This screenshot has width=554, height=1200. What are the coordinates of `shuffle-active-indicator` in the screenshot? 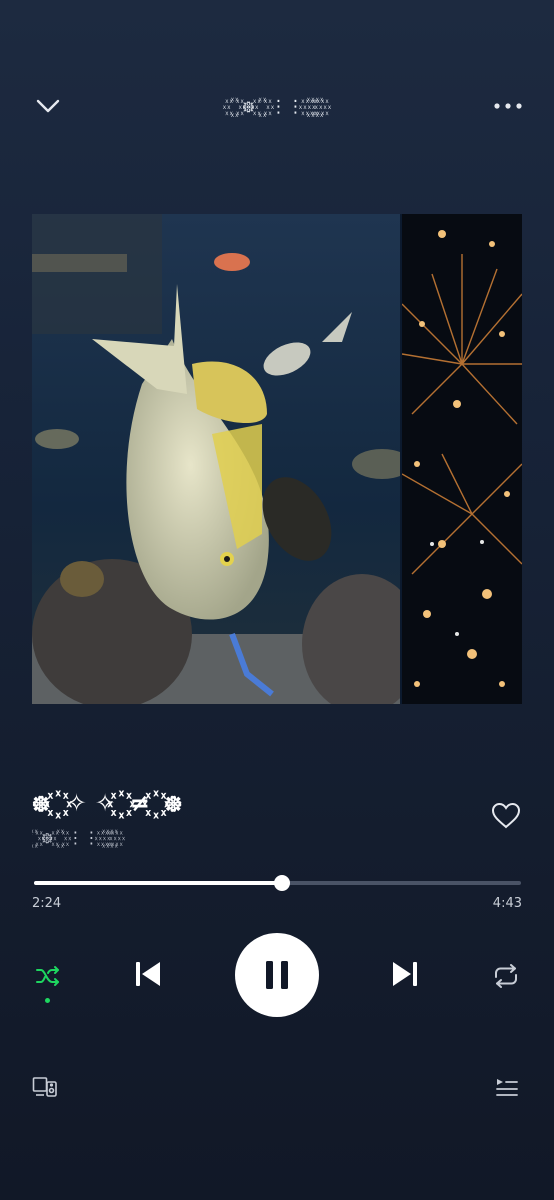 It's located at (47, 1000).